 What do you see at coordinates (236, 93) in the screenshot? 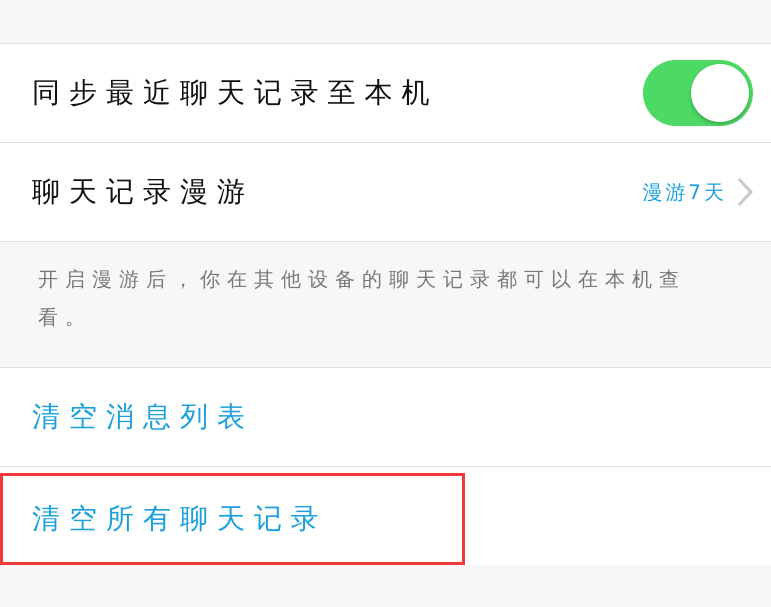
I see `setting-label: 同步最近聊天记录至本机` at bounding box center [236, 93].